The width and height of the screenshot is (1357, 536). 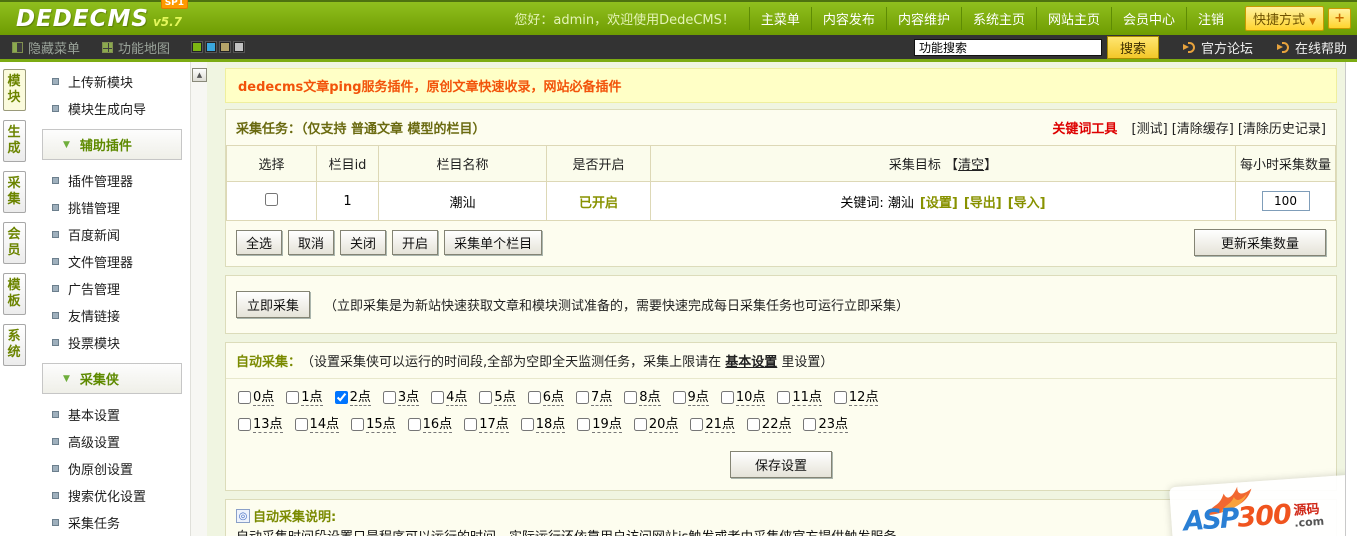 What do you see at coordinates (631, 397) in the screenshot?
I see `hour-checkbox-input-8点` at bounding box center [631, 397].